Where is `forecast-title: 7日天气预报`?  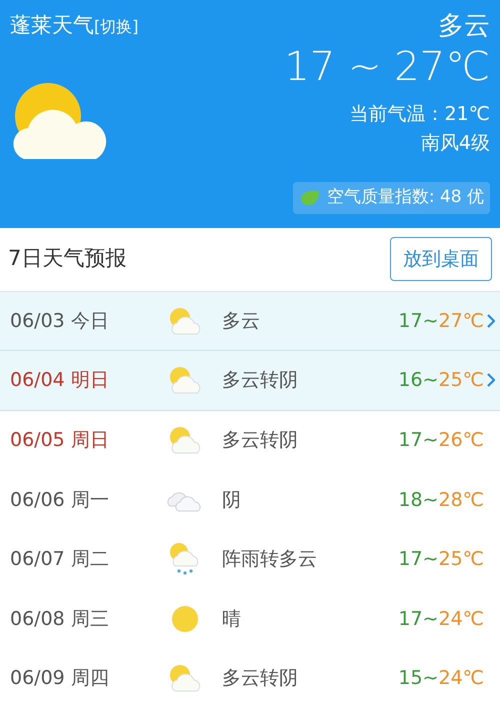 forecast-title: 7日天气预报 is located at coordinates (67, 258).